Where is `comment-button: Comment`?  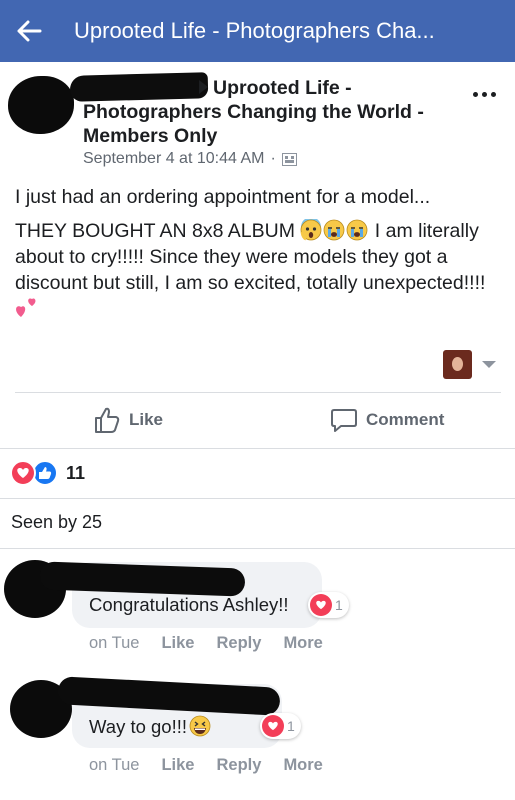
comment-button: Comment is located at coordinates (387, 420).